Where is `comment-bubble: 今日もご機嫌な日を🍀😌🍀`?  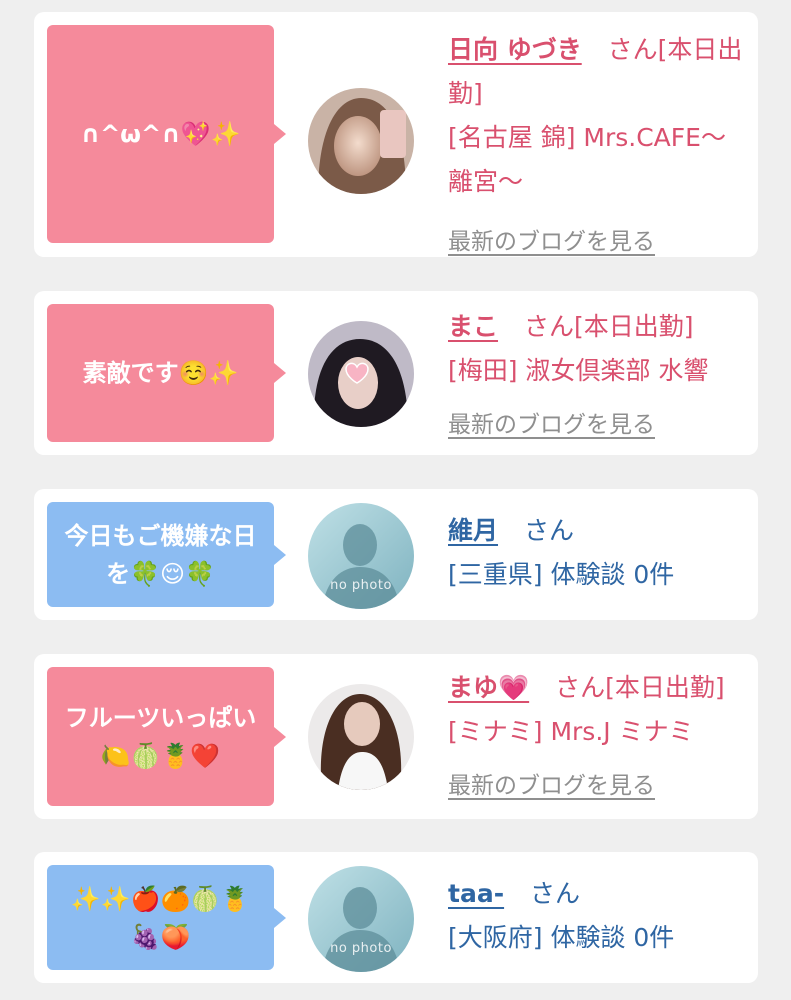 comment-bubble: 今日もご機嫌な日を🍀😌🍀 is located at coordinates (166, 554).